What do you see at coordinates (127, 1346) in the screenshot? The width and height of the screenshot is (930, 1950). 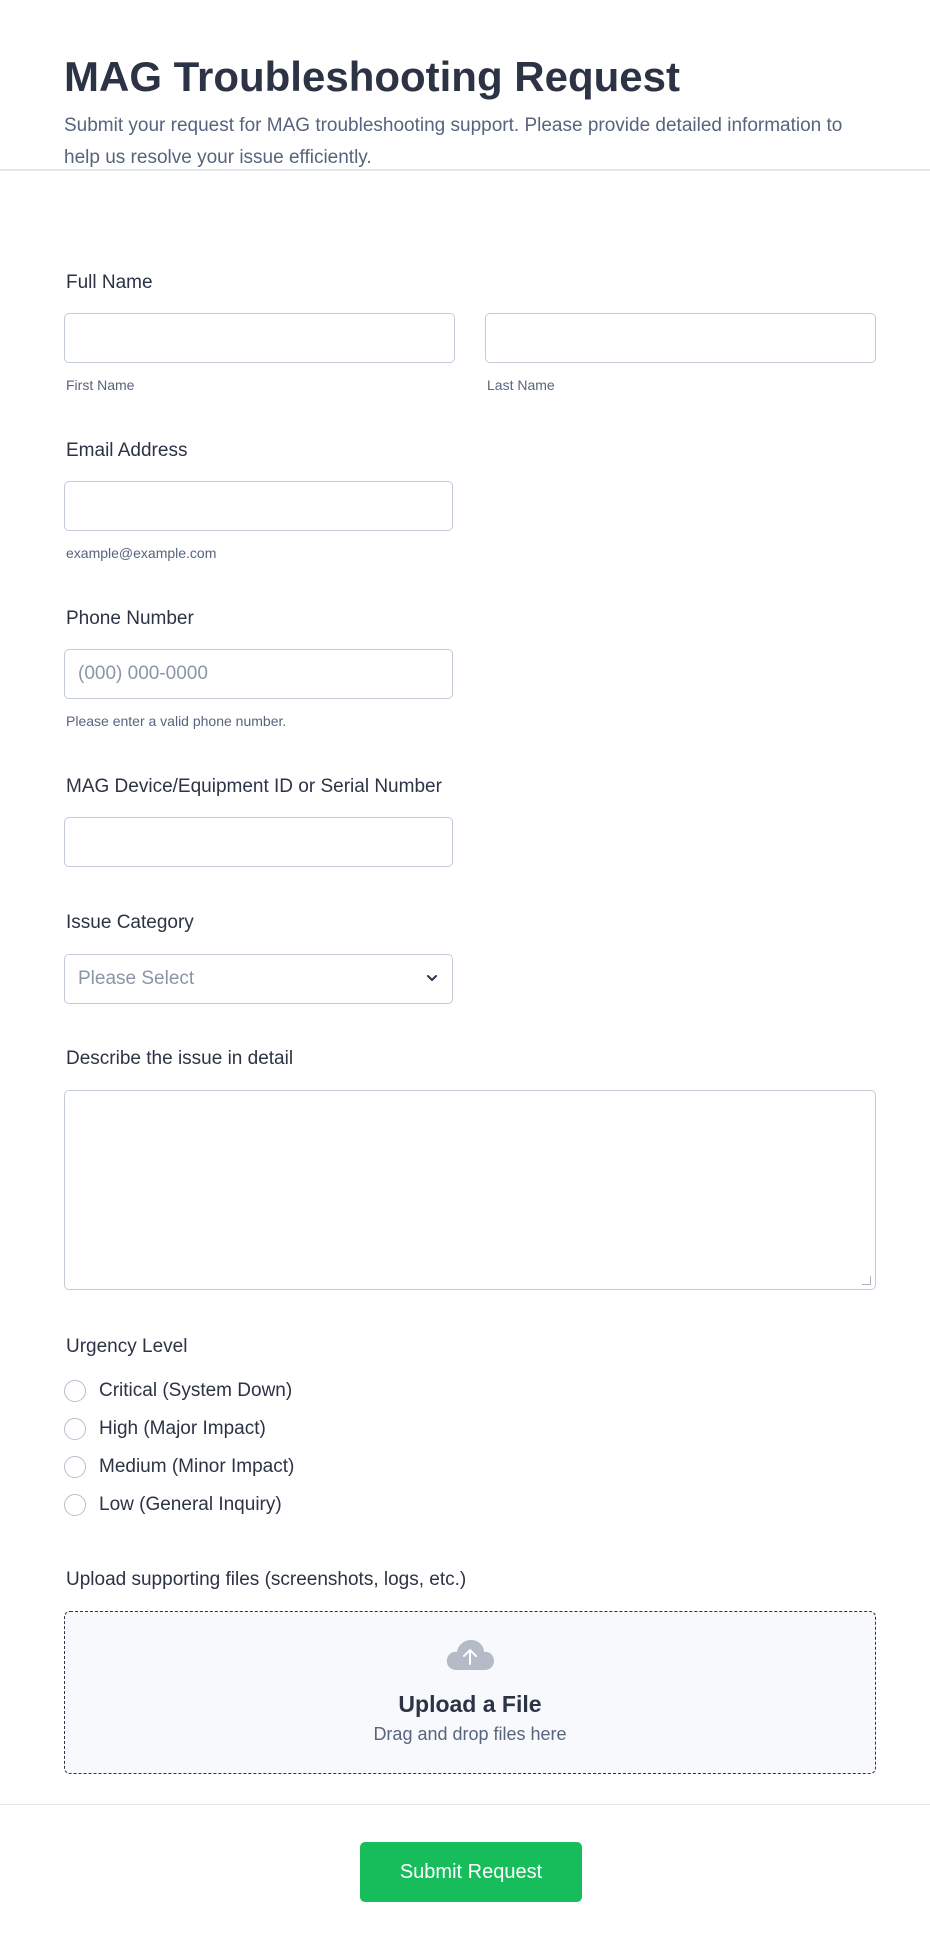 I see `urgency-label: Urgency Level` at bounding box center [127, 1346].